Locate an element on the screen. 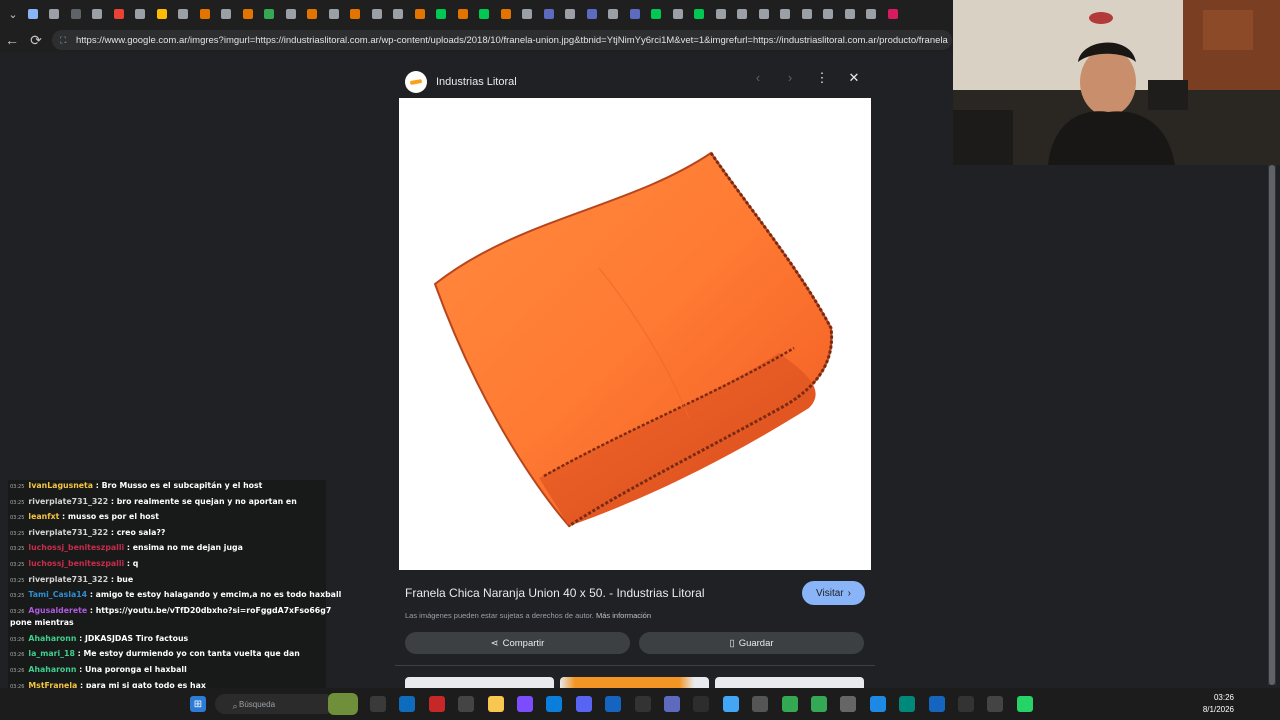 Image resolution: width=1280 pixels, height=720 pixels. next-icon: › is located at coordinates (790, 78).